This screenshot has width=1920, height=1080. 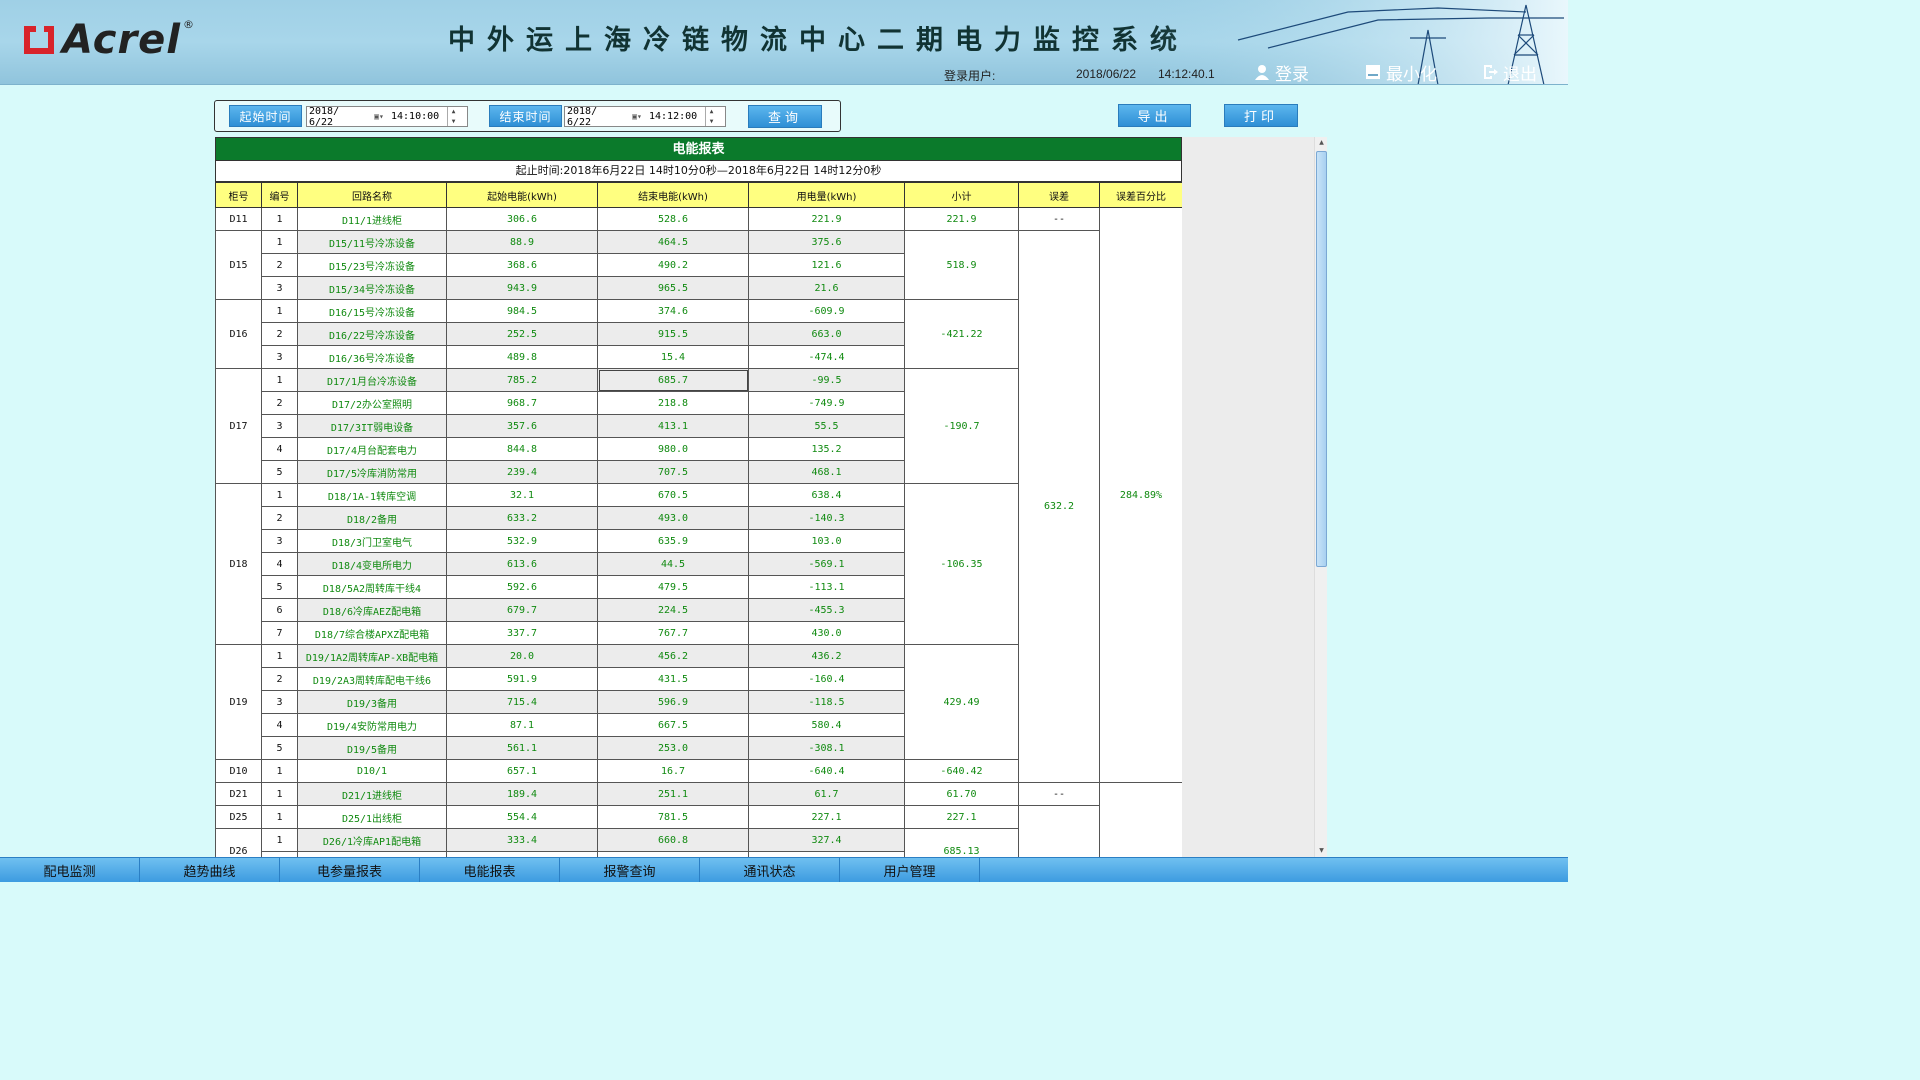 What do you see at coordinates (1106, 74) in the screenshot?
I see `header-date: 2018/06/22` at bounding box center [1106, 74].